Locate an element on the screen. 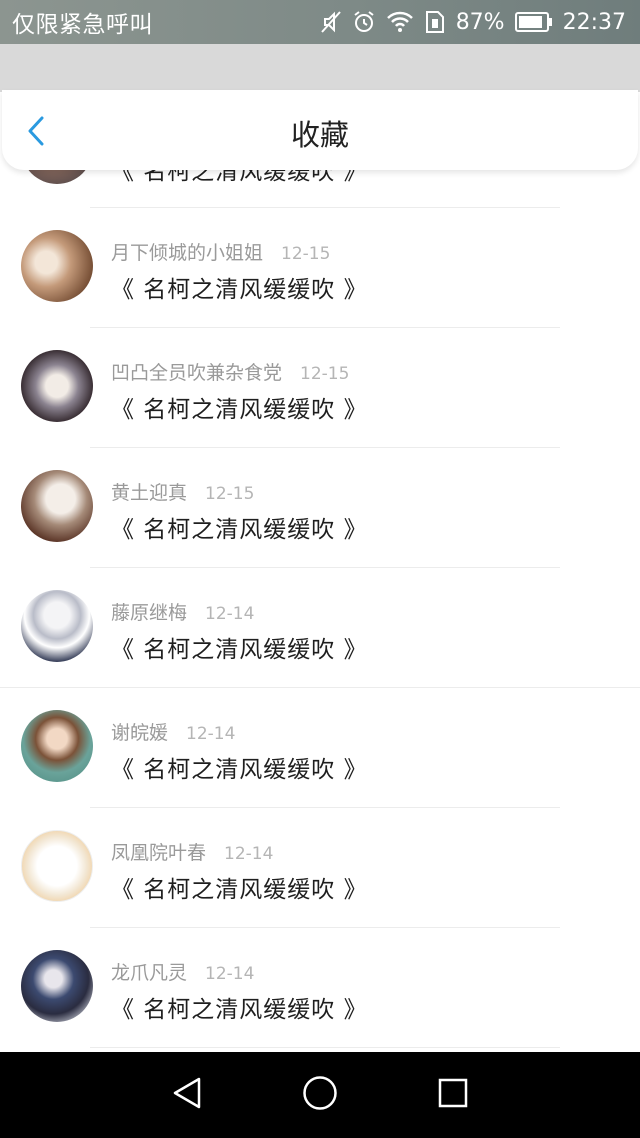  list-item: 黄土迎真 12-15 《 名柯之清风缓缓吹 》 is located at coordinates (320, 508).